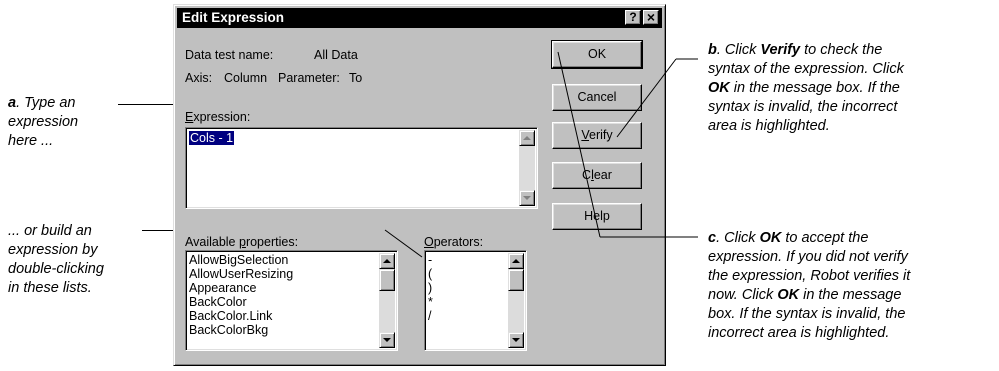 The height and width of the screenshot is (371, 999). I want to click on dialog-title: Edit Expression, so click(233, 17).